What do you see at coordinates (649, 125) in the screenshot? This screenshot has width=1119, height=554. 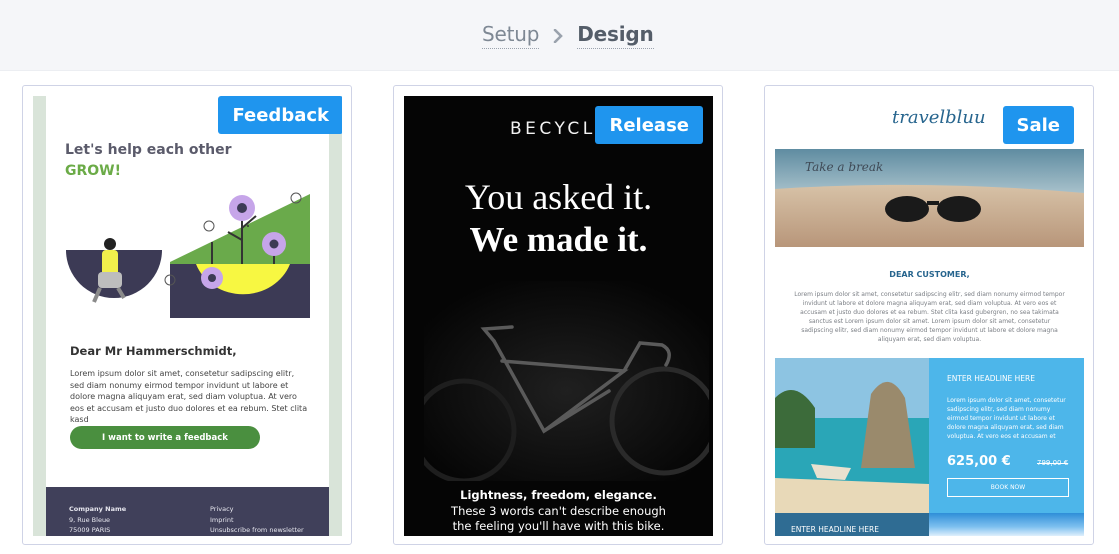 I see `template-badge-release: Release` at bounding box center [649, 125].